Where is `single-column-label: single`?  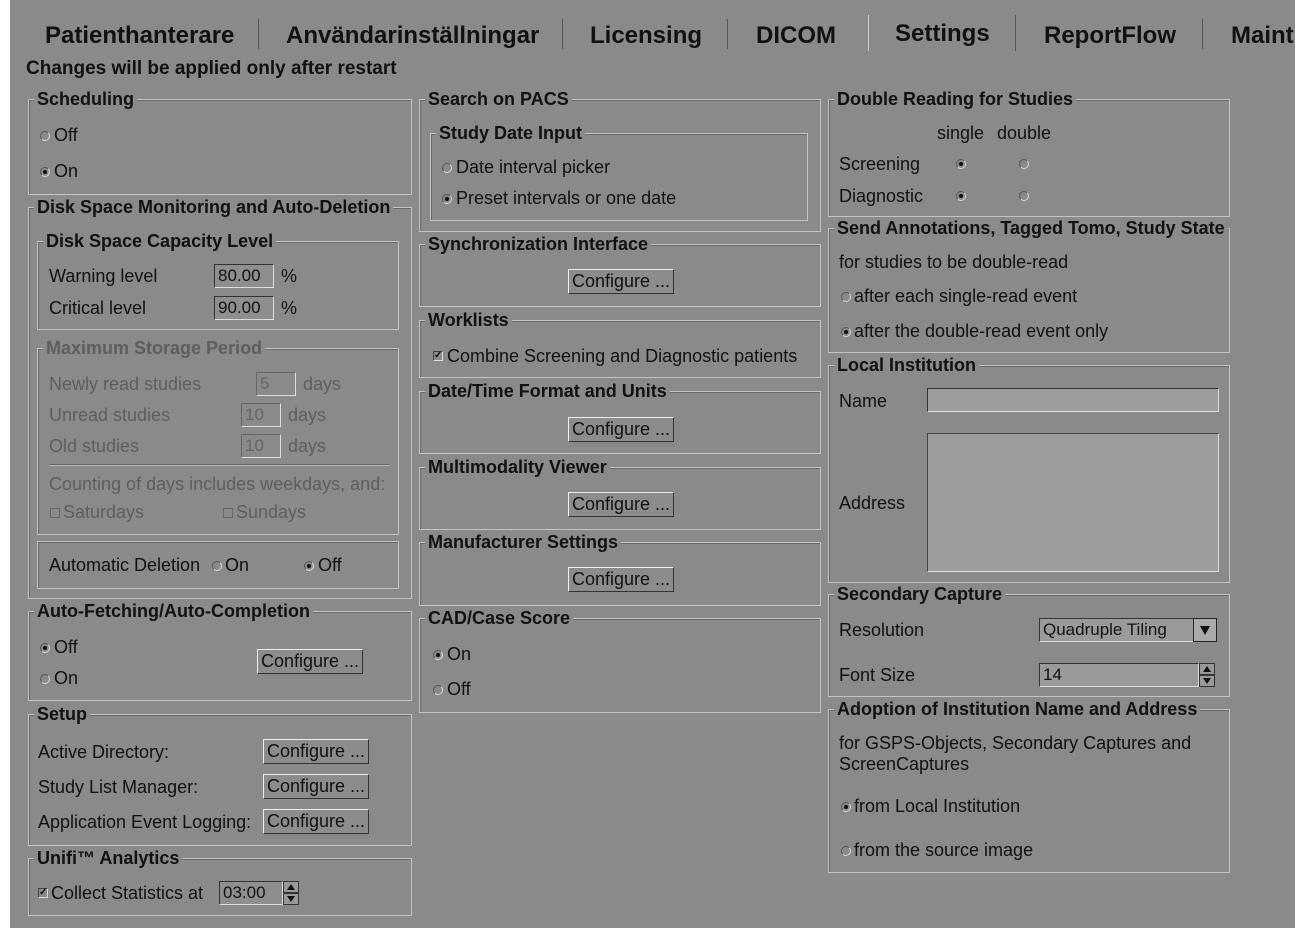
single-column-label: single is located at coordinates (961, 133).